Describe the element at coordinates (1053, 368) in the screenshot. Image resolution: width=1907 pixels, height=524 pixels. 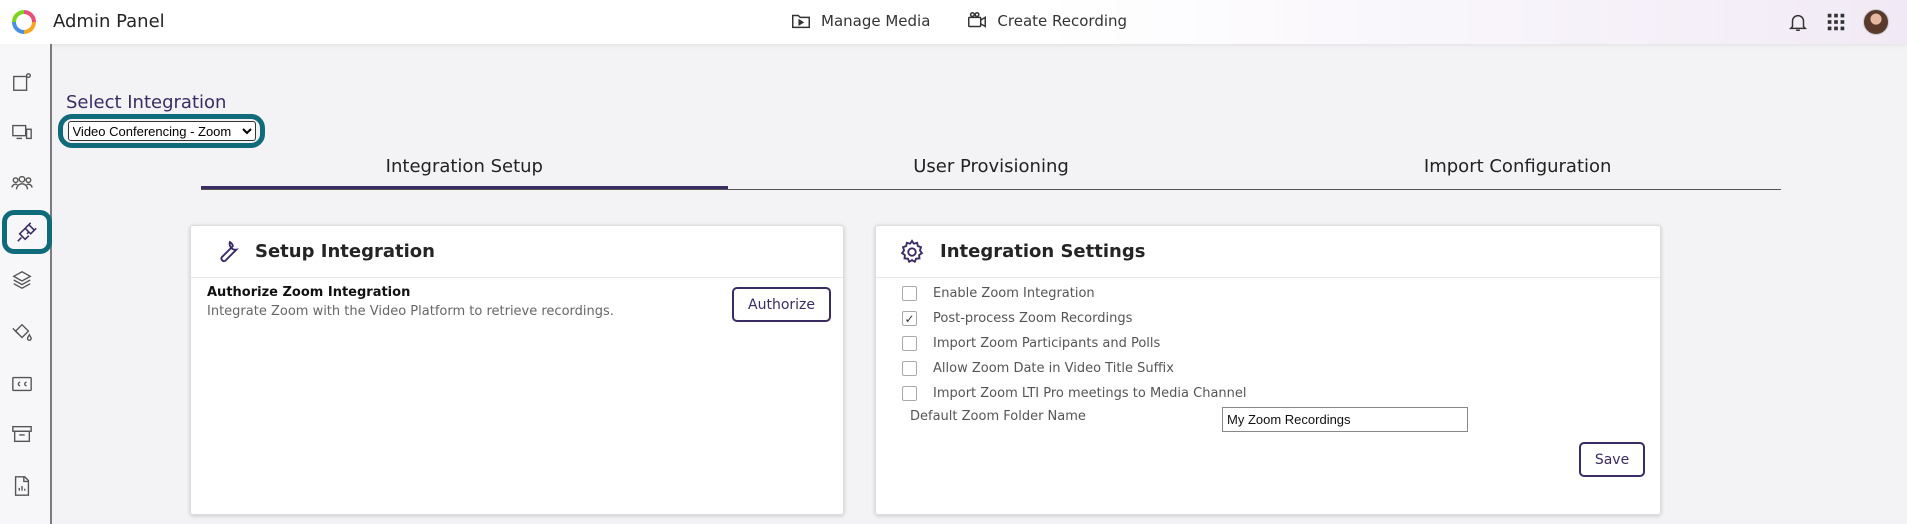
I see `setting-label: Allow Zoom Date in Video Title Suffix` at that location.